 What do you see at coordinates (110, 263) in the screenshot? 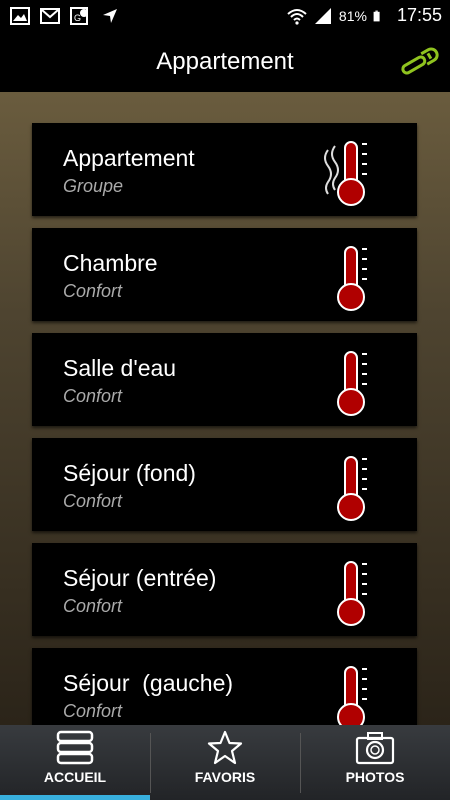
I see `room-name: Chambre` at bounding box center [110, 263].